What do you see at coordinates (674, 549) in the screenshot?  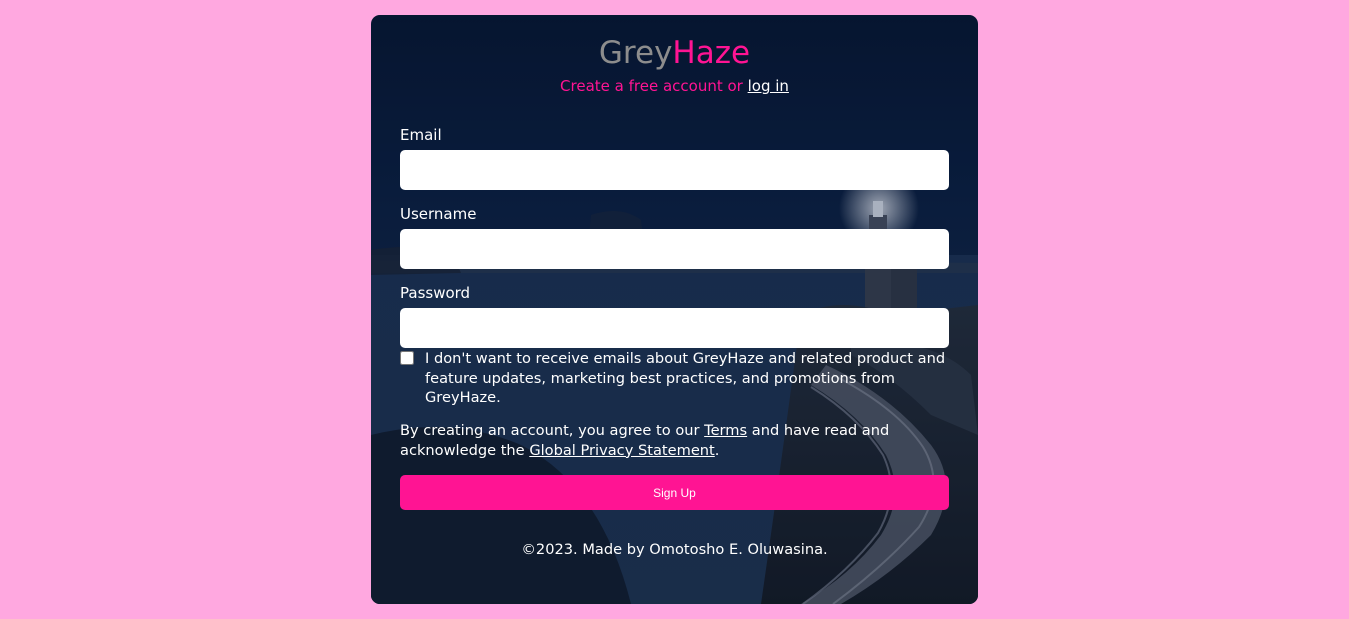 I see `footer-credit: ©2023. Made by Omotosho E. Oluwasina.` at bounding box center [674, 549].